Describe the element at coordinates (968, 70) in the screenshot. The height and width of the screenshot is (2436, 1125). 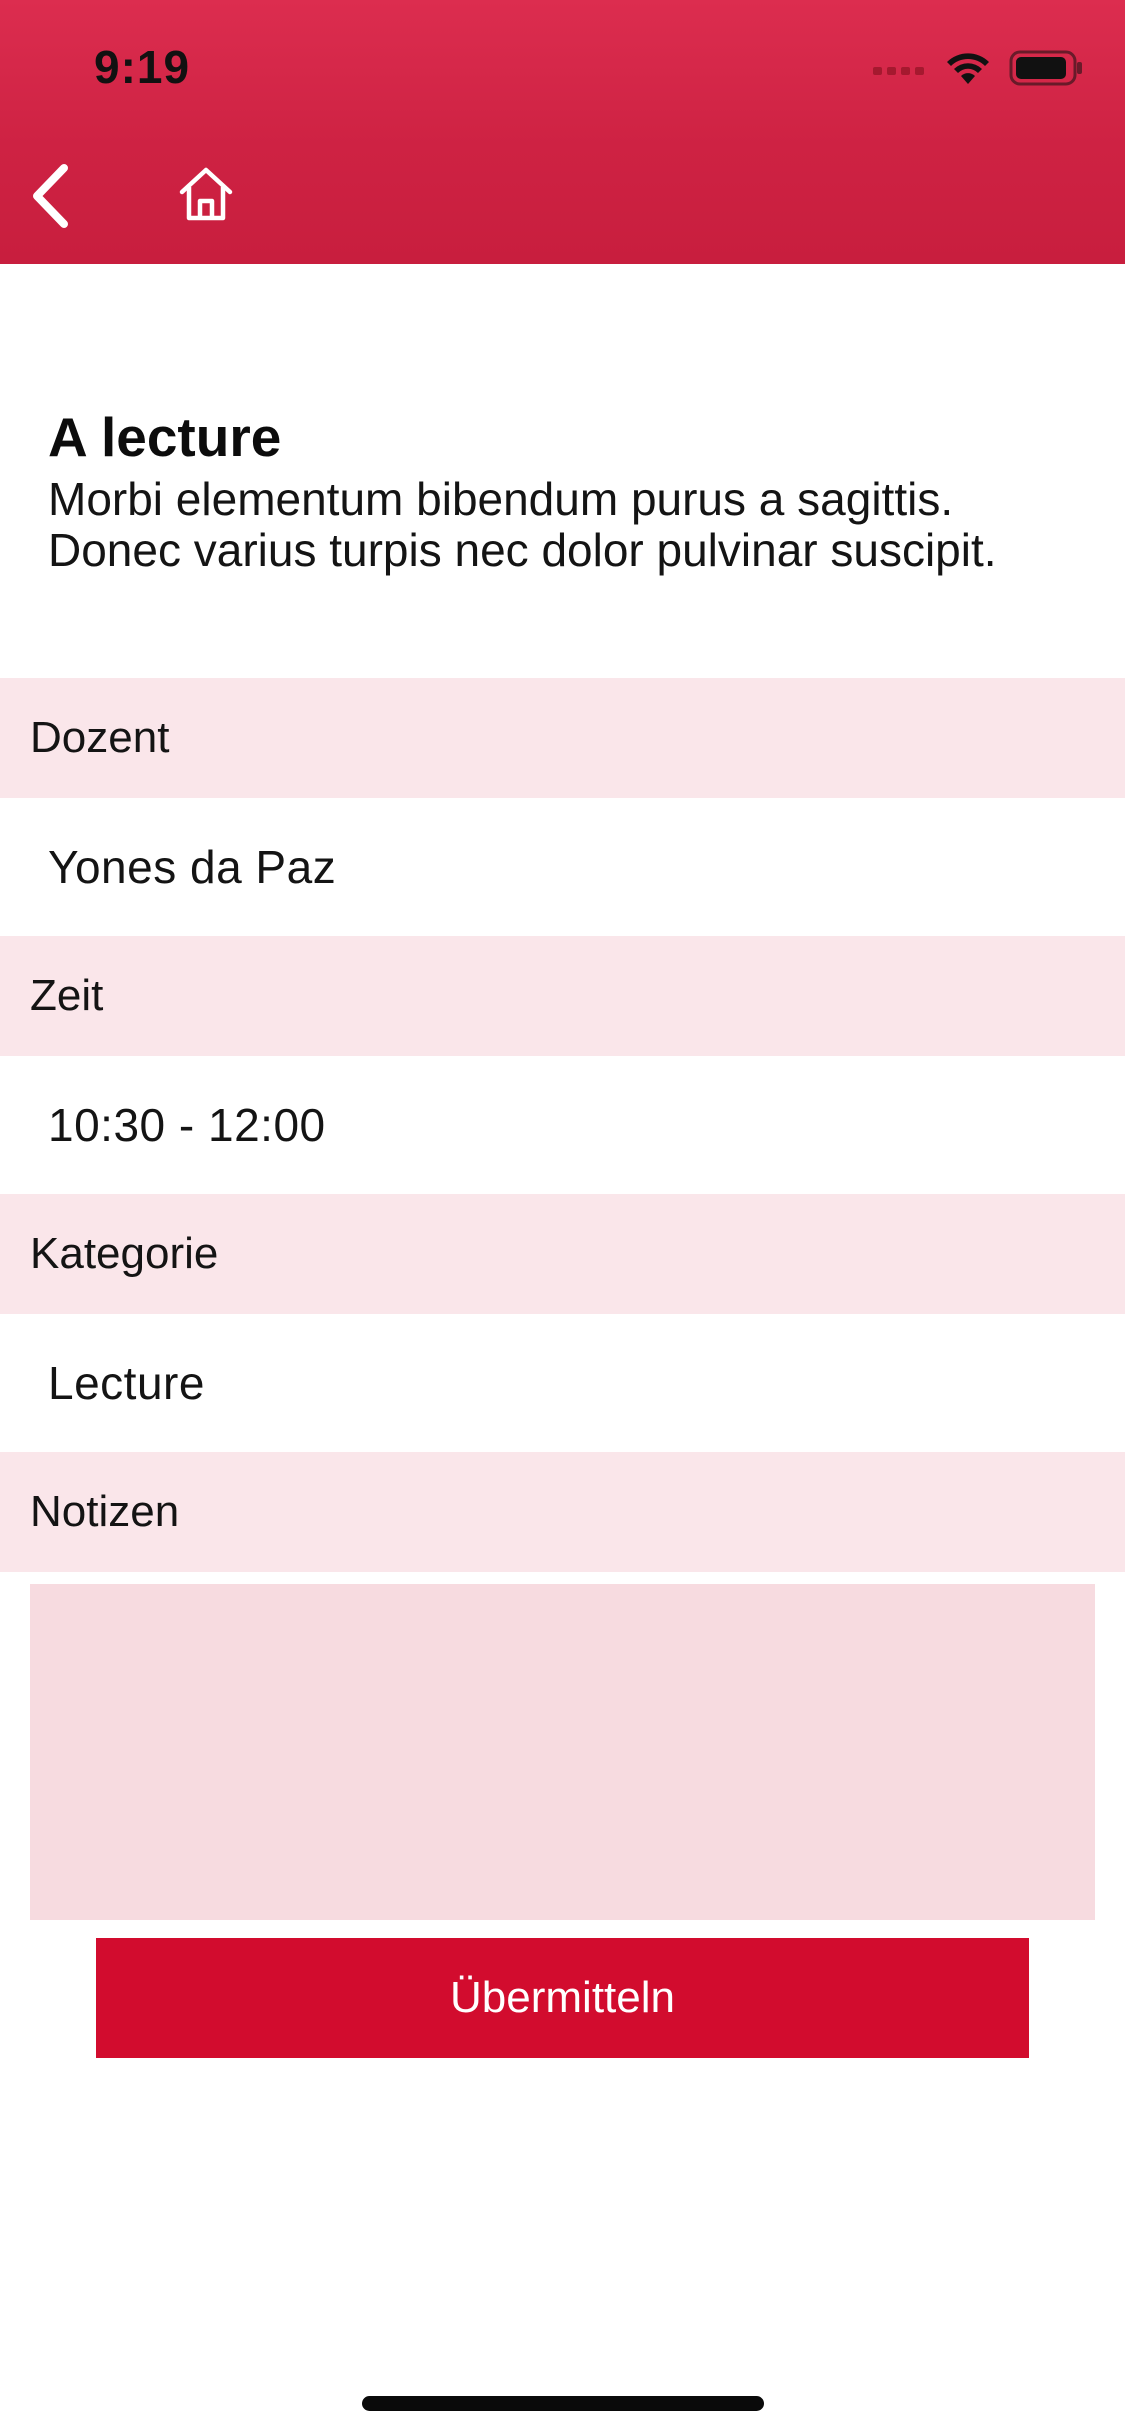
I see `wifi-icon` at that location.